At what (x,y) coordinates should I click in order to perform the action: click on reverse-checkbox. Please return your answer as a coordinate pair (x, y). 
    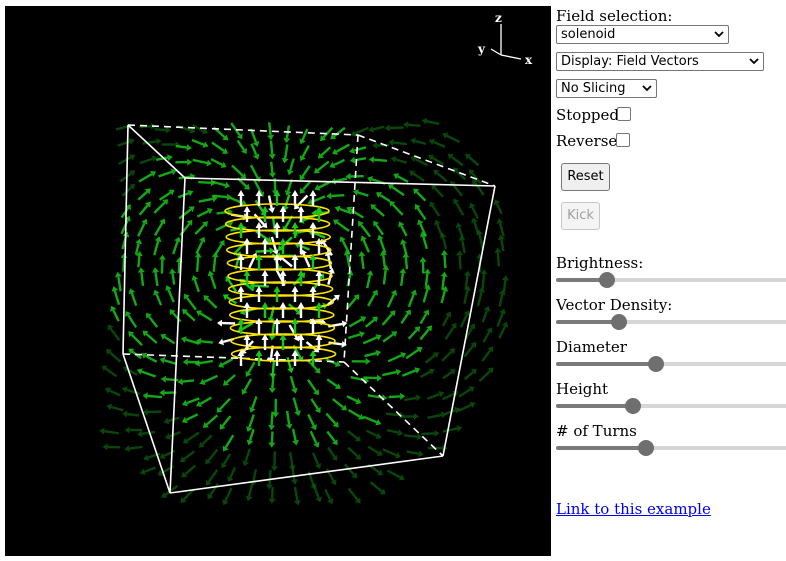
    Looking at the image, I should click on (623, 140).